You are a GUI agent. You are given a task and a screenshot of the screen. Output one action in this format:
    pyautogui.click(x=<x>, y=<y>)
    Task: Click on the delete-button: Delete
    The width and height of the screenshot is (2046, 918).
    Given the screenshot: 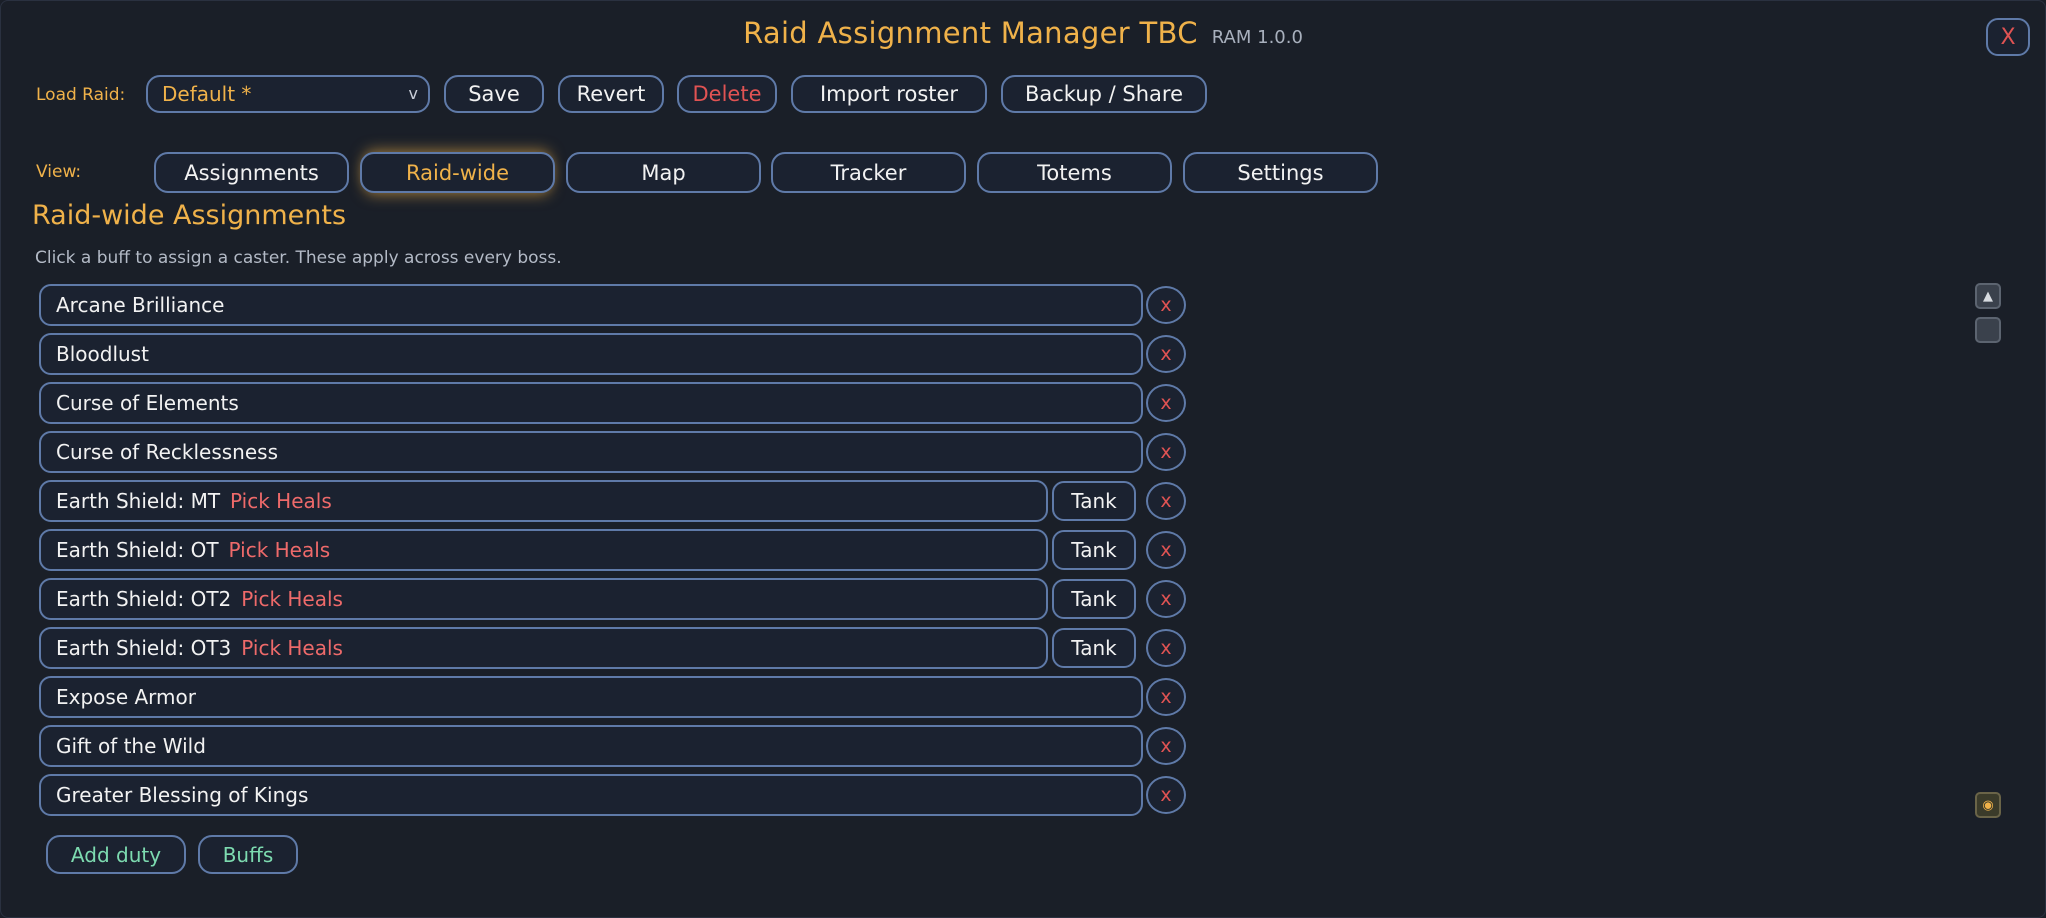 What is the action you would take?
    pyautogui.click(x=727, y=94)
    